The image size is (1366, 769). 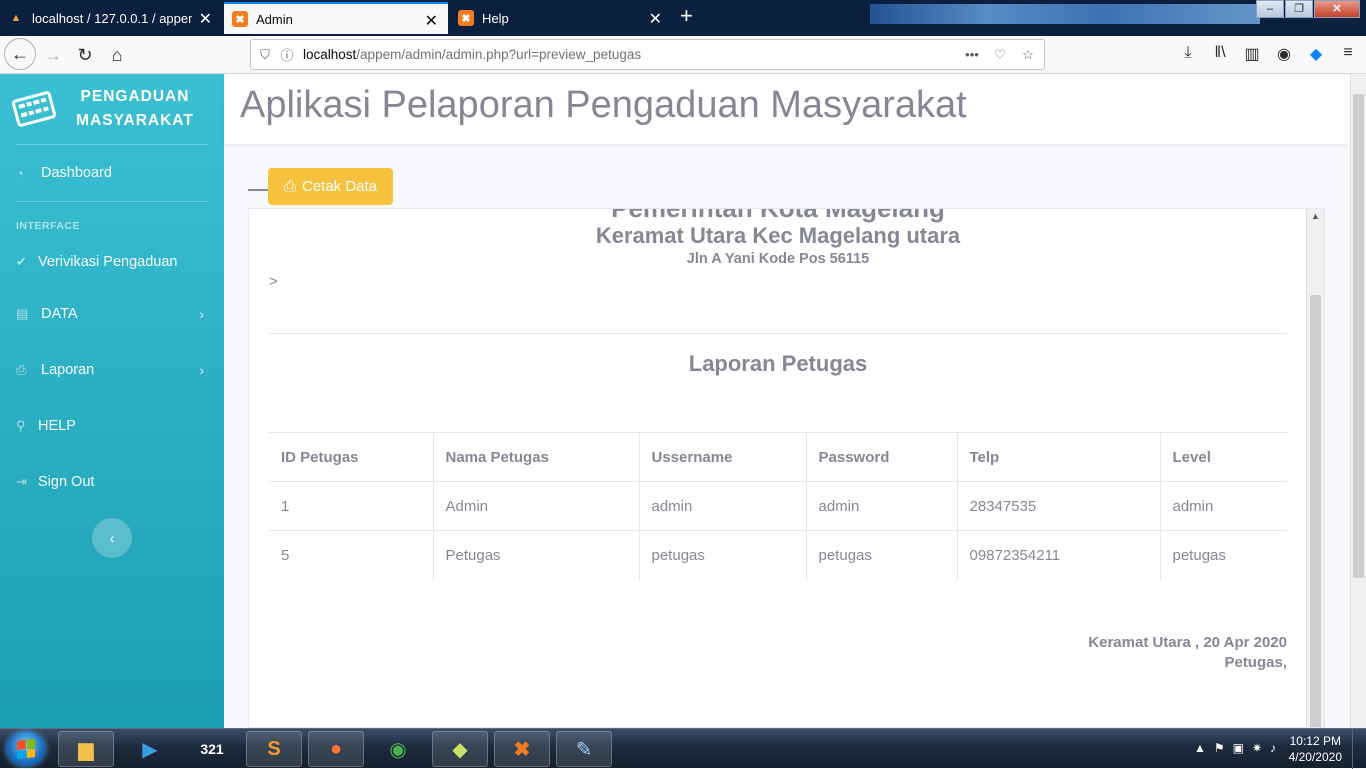 I want to click on volume-icon: ♪, so click(x=1273, y=748).